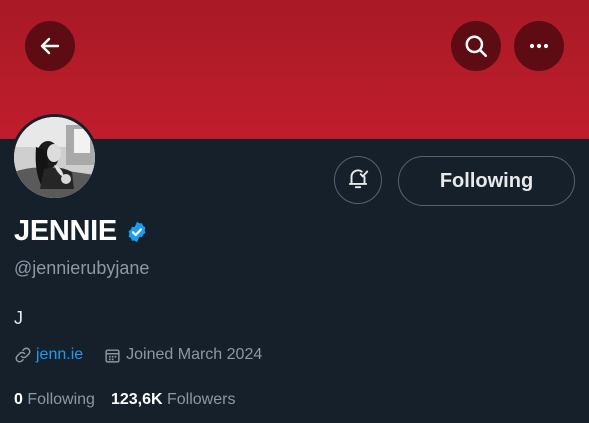 This screenshot has width=589, height=423. Describe the element at coordinates (65, 231) in the screenshot. I see `profile-name: JENNIE` at that location.